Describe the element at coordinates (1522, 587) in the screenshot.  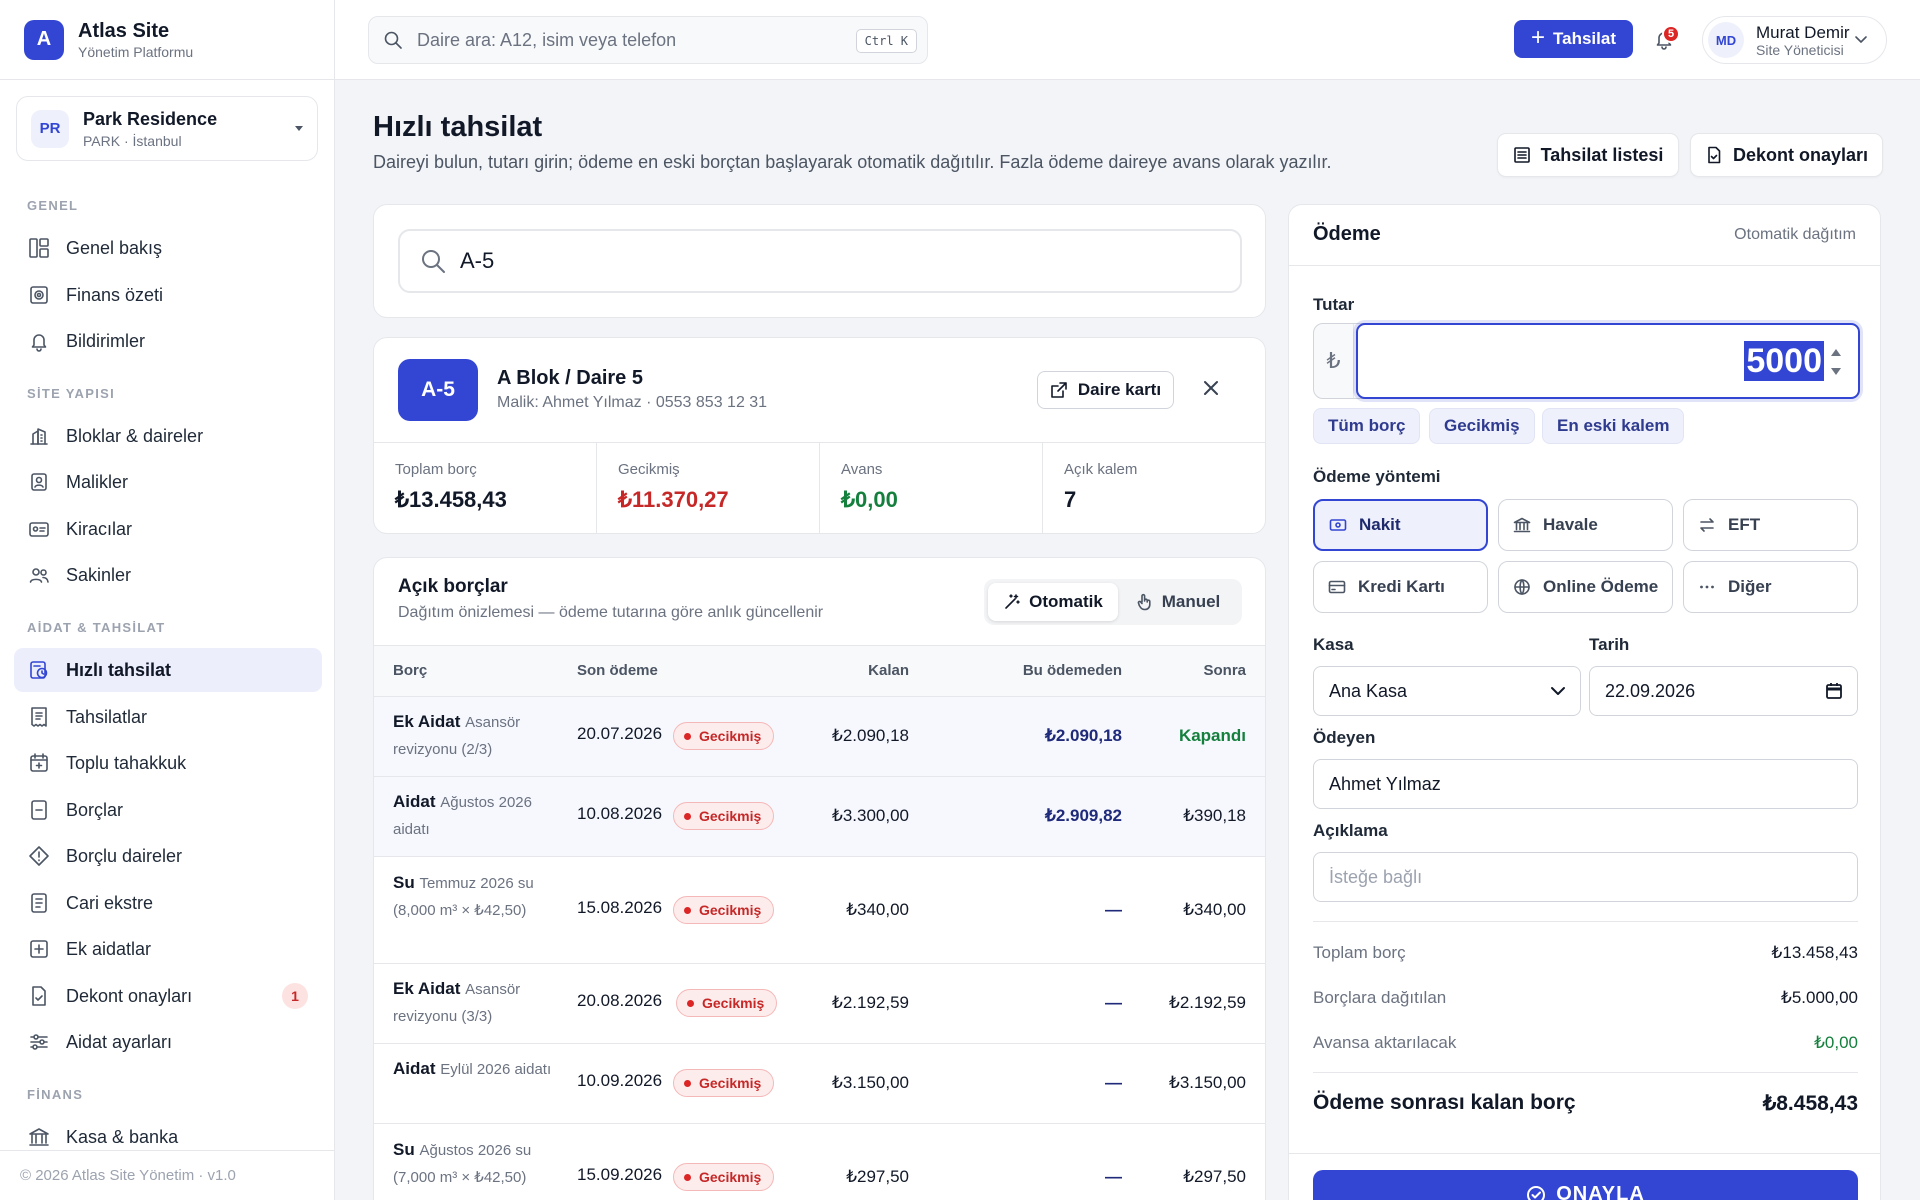
I see `globe-icon` at that location.